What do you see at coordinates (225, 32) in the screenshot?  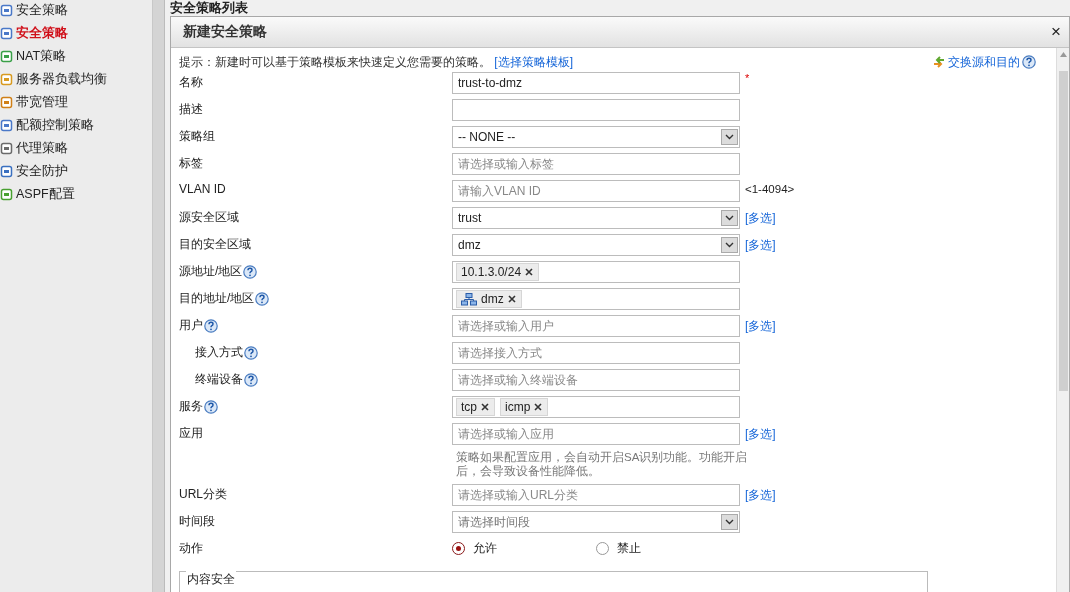 I see `dialog-title: 新建安全策略` at bounding box center [225, 32].